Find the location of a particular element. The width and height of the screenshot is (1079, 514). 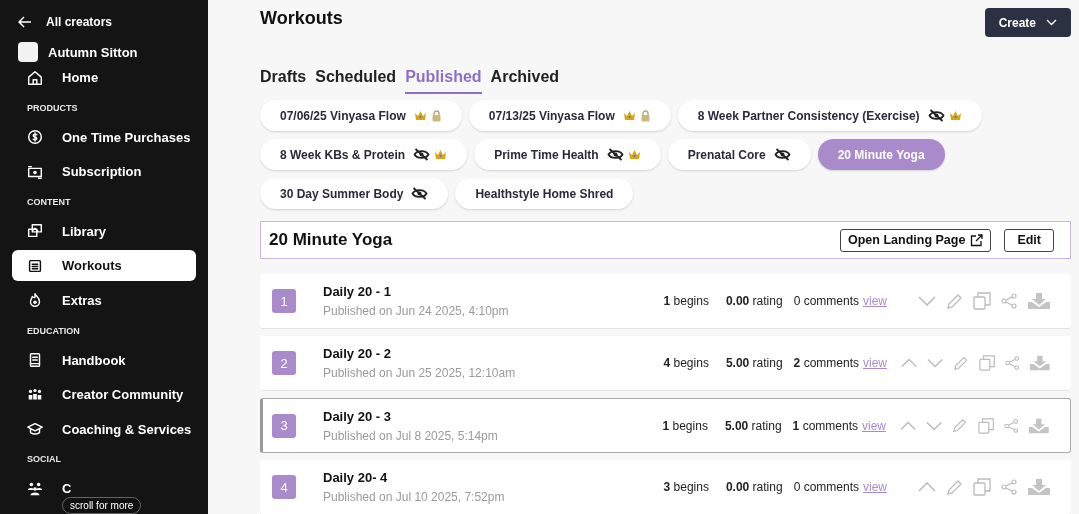

program-chip: Prime Time Health is located at coordinates (567, 154).